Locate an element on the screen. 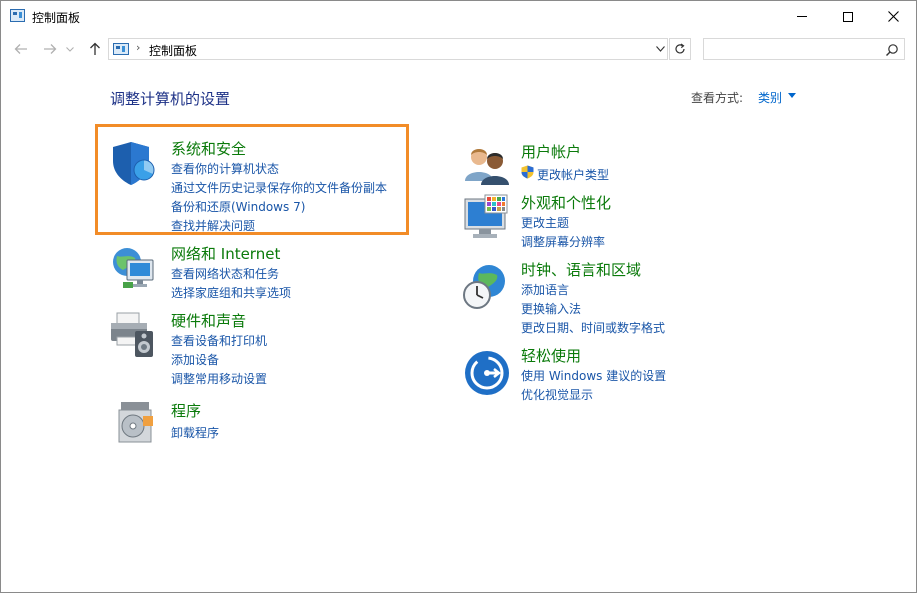  link-devices-printers: 查看设备和打印机 is located at coordinates (219, 340).